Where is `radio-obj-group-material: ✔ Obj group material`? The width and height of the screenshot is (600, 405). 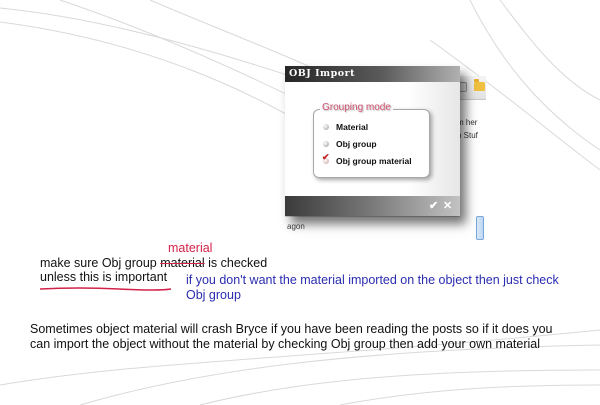
radio-obj-group-material: ✔ Obj group material is located at coordinates (367, 159).